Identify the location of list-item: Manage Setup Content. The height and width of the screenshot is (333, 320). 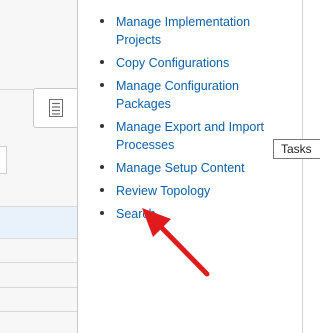
(192, 168).